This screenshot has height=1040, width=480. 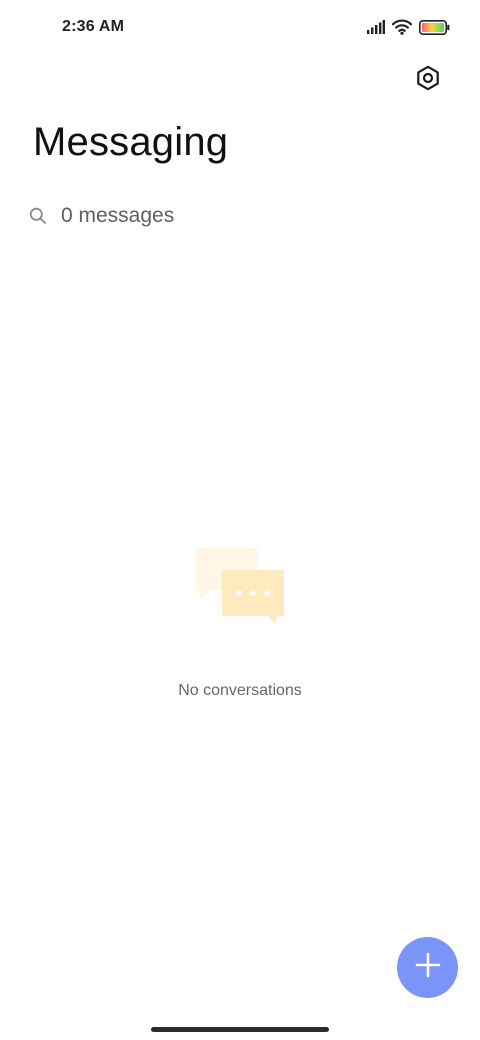 I want to click on search-input, so click(x=241, y=216).